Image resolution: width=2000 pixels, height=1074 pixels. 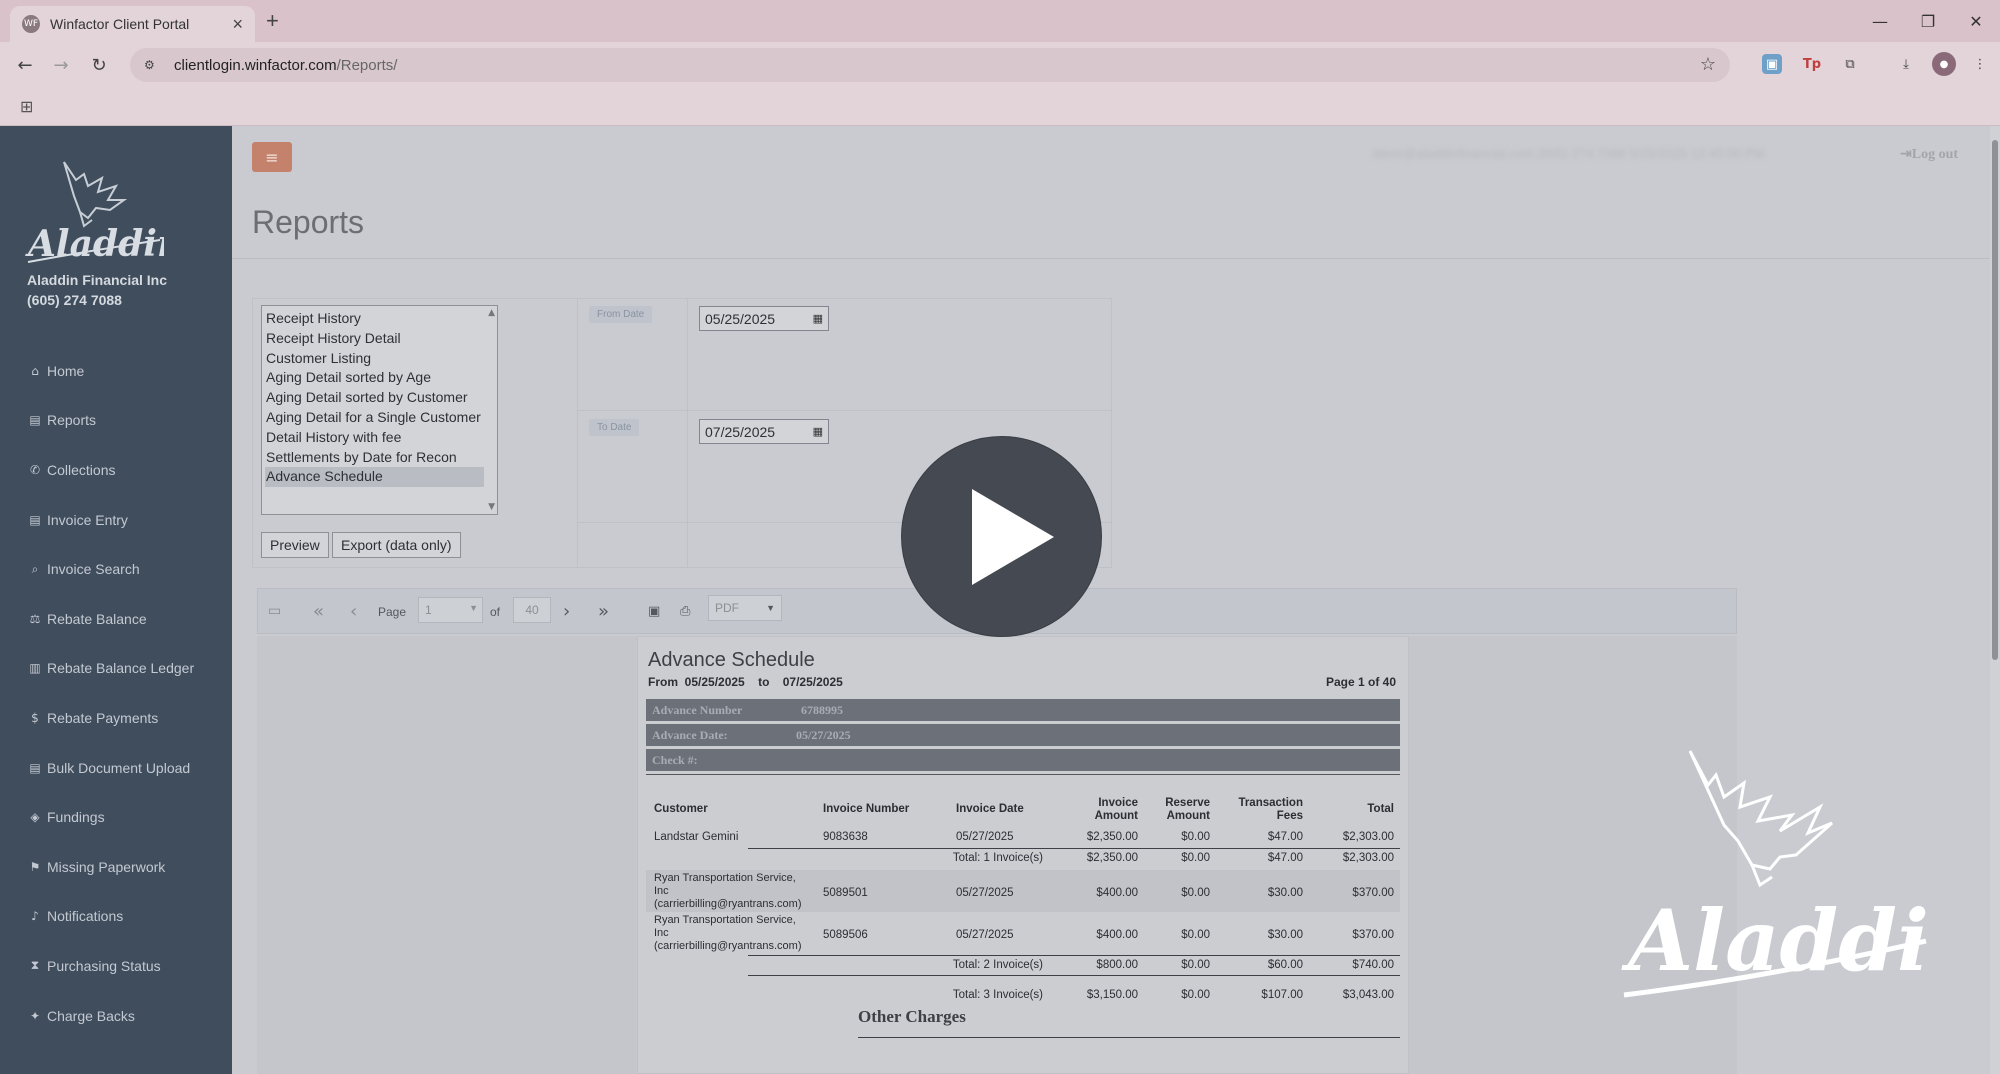 What do you see at coordinates (94, 213) in the screenshot?
I see `aladdin-logo: Aladdin` at bounding box center [94, 213].